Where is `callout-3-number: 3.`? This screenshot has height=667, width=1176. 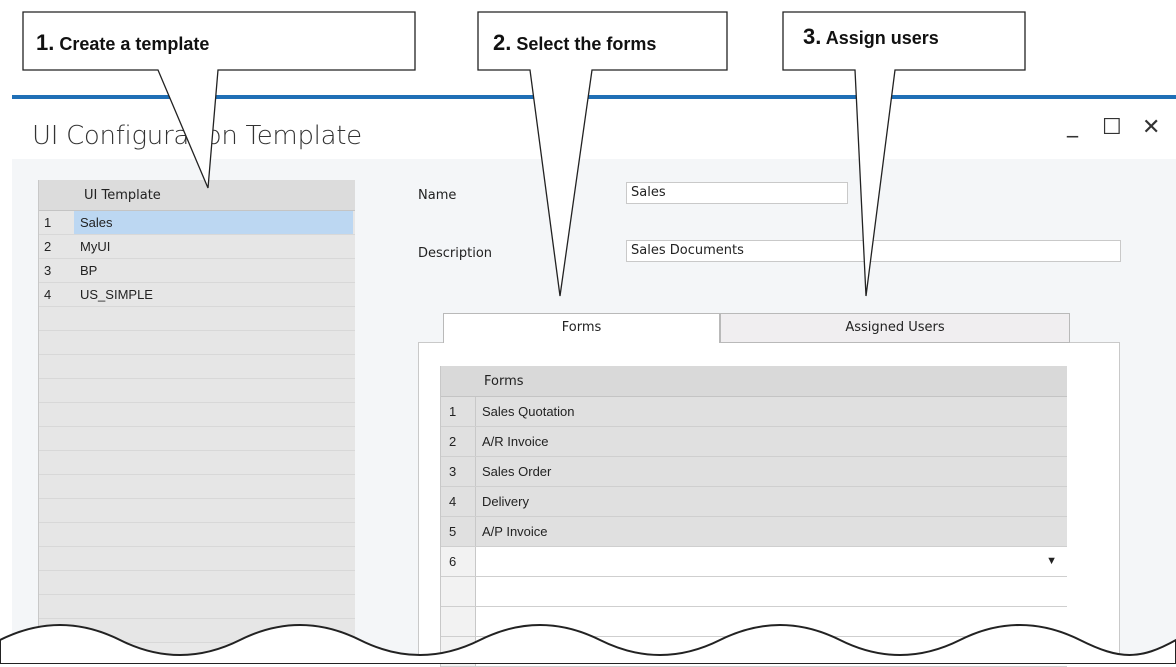
callout-3-number: 3. is located at coordinates (812, 36).